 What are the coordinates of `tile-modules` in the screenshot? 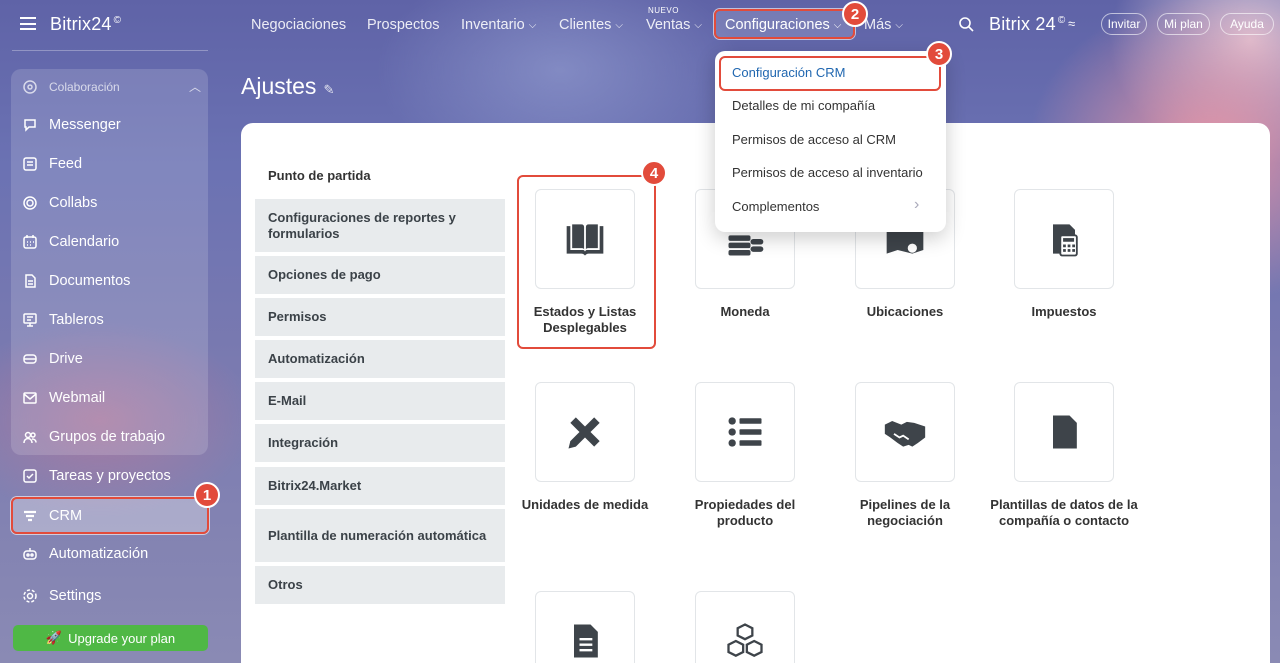 It's located at (745, 627).